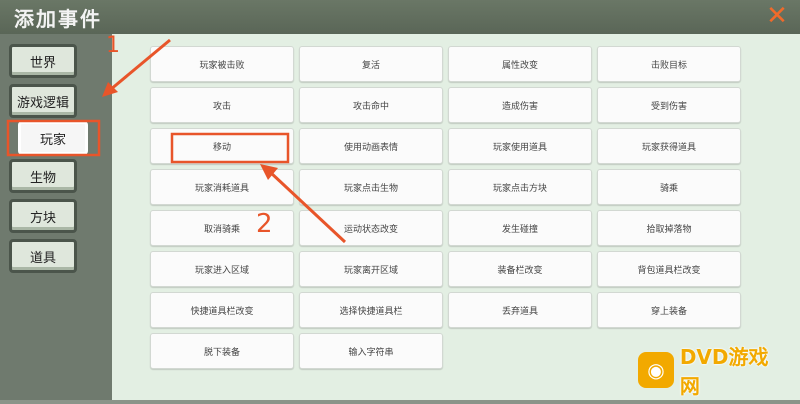 This screenshot has width=800, height=404. What do you see at coordinates (43, 176) in the screenshot?
I see `sidebar-item-creature: 生物` at bounding box center [43, 176].